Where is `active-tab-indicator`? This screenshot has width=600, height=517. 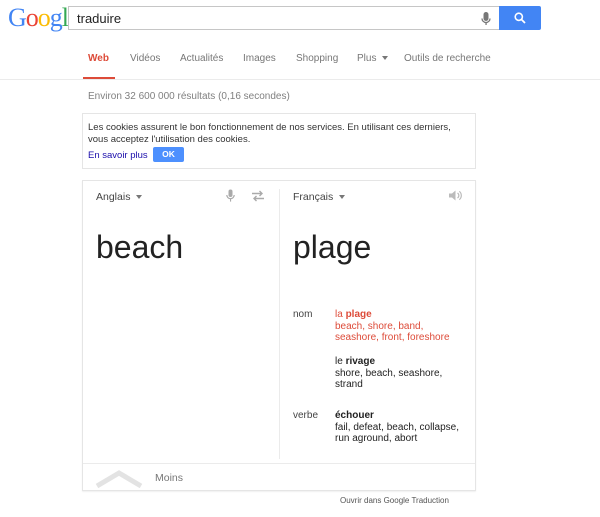
active-tab-indicator is located at coordinates (99, 78).